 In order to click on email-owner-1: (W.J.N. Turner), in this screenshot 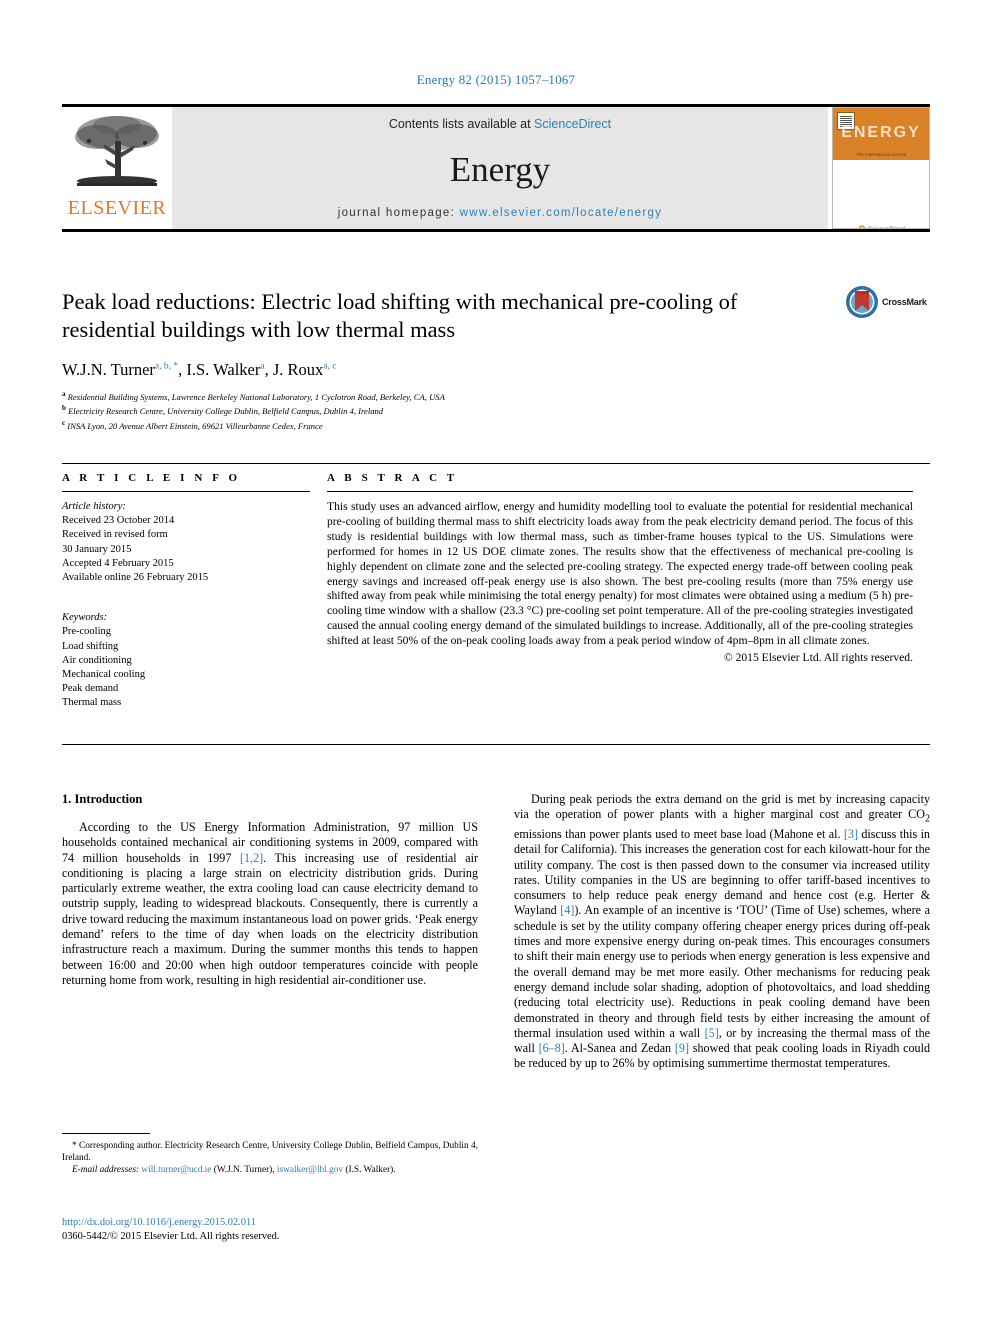, I will do `click(244, 1170)`.